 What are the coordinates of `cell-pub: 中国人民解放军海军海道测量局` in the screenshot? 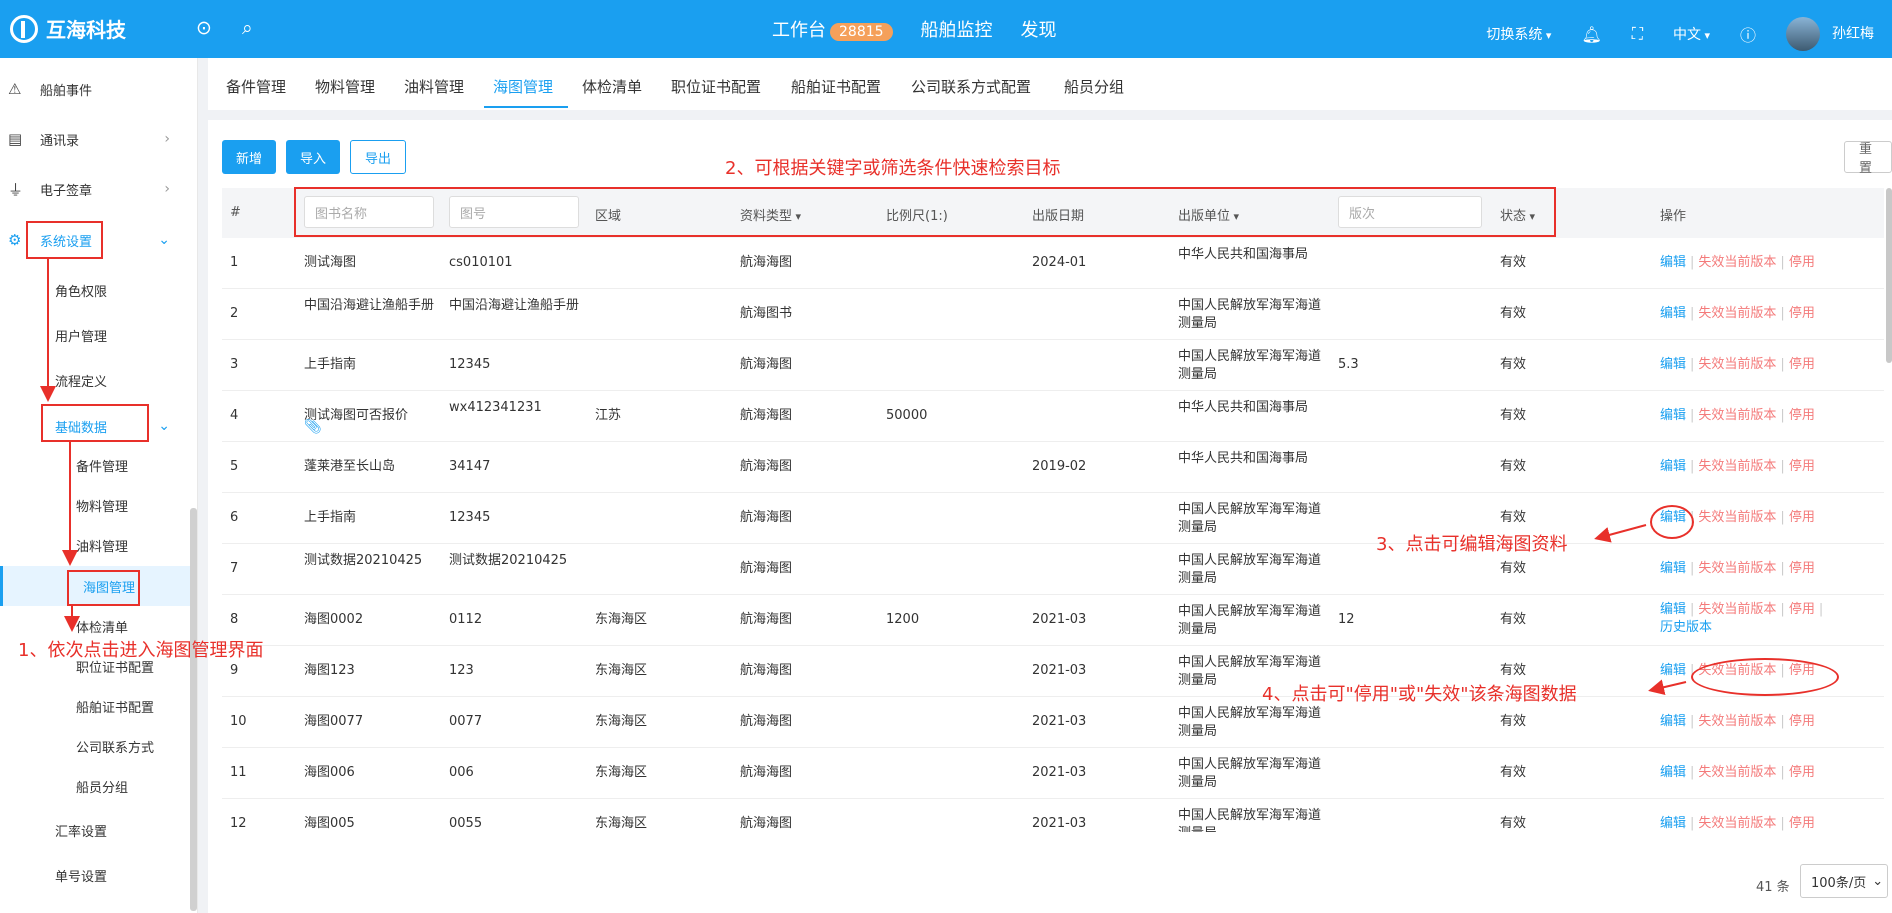 It's located at (1250, 722).